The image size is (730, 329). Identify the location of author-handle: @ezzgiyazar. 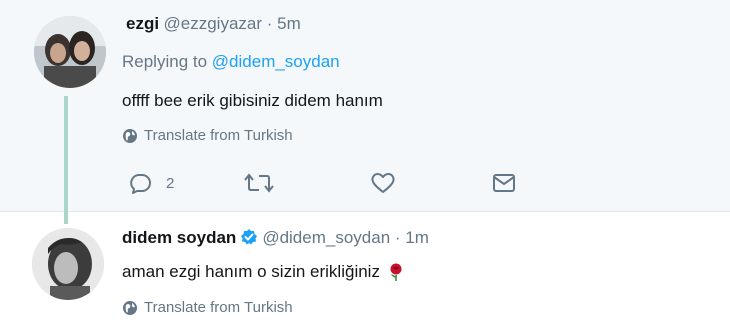
(213, 23).